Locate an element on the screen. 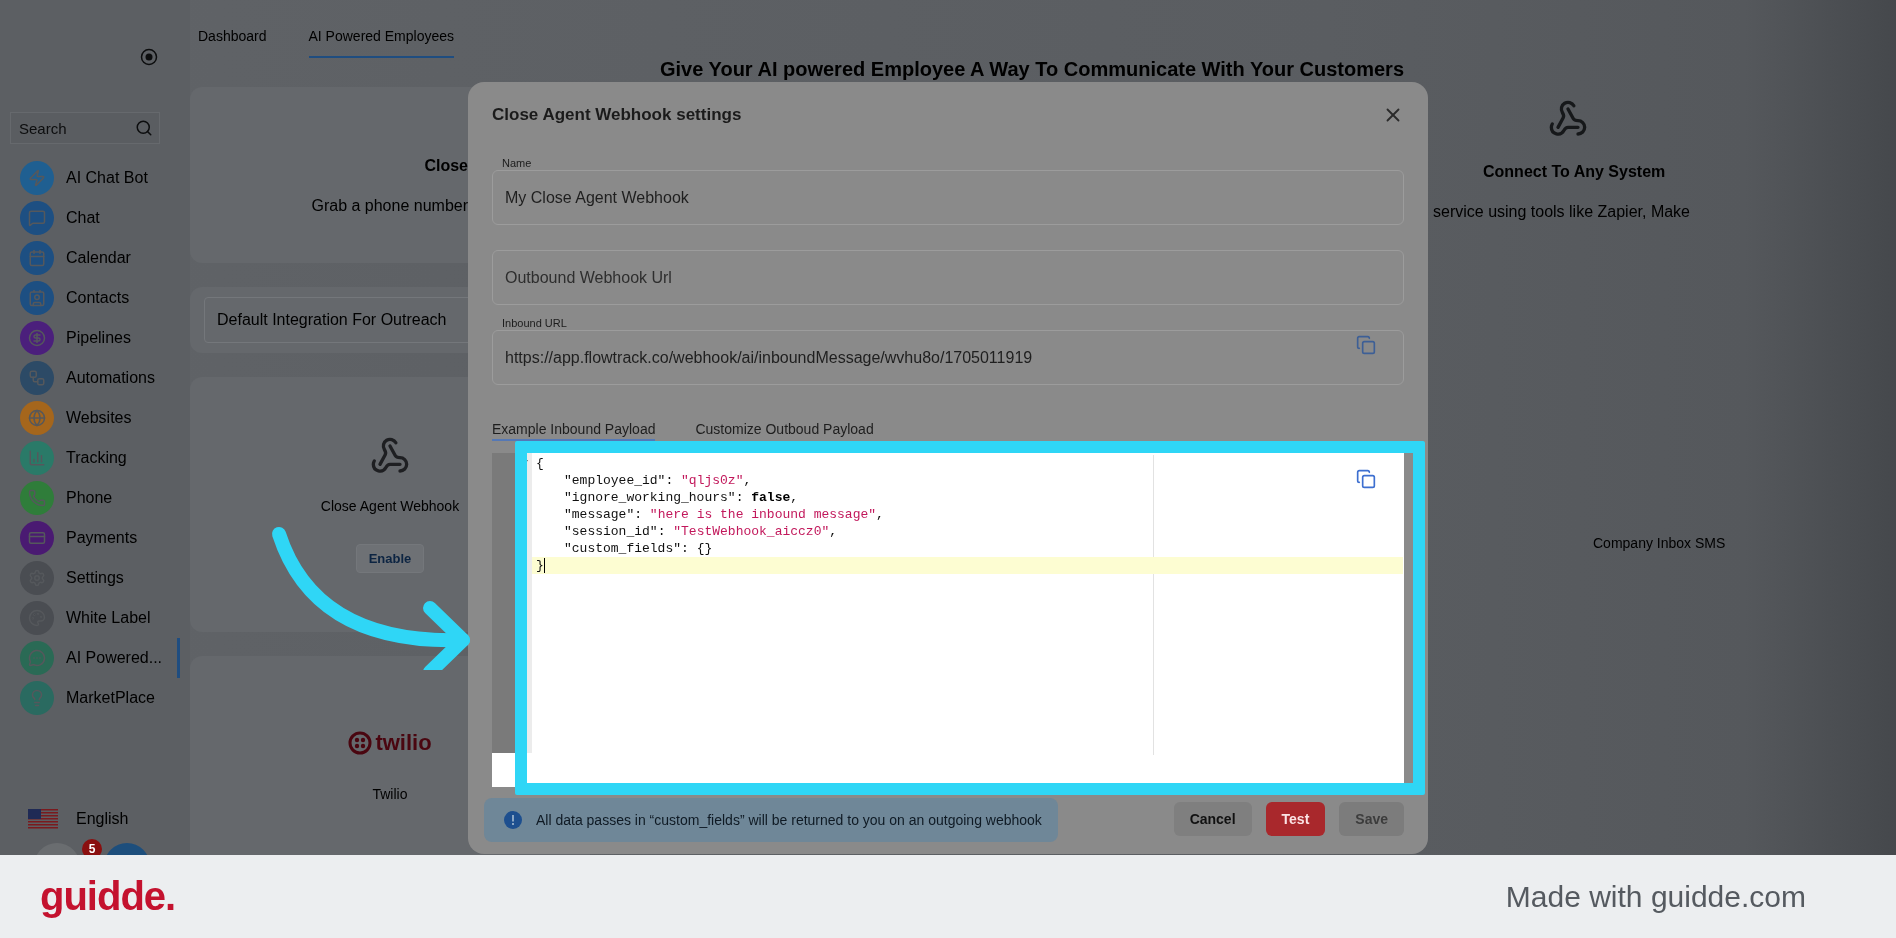 This screenshot has width=1896, height=938. copy-button is located at coordinates (1366, 345).